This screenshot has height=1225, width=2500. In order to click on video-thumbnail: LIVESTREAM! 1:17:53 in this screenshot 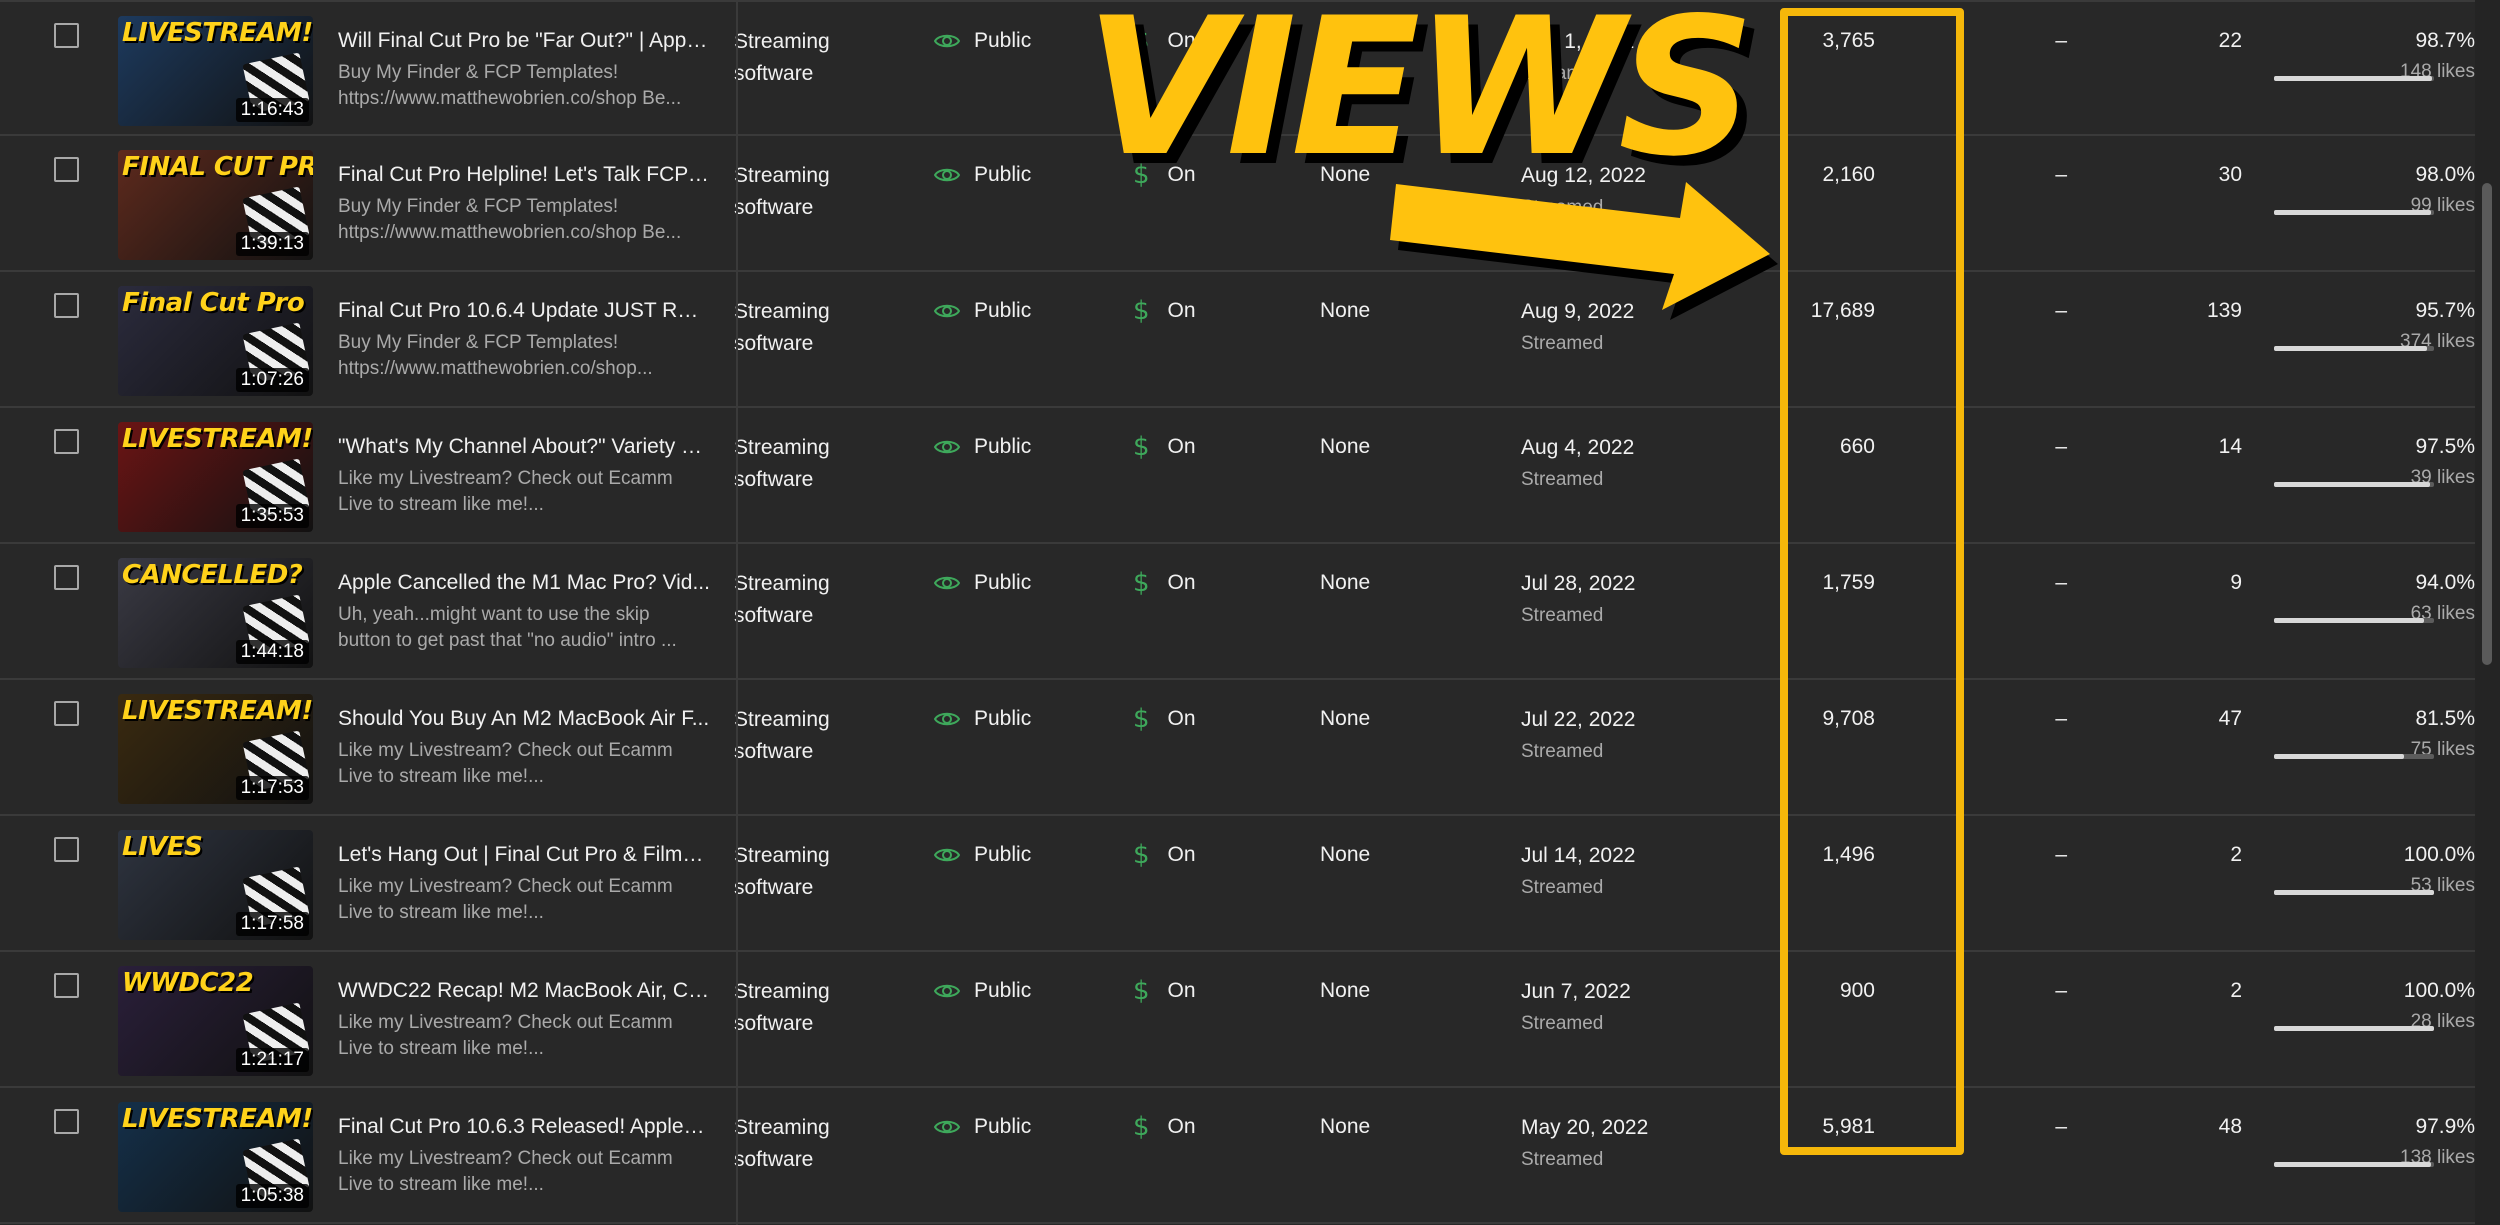, I will do `click(215, 749)`.